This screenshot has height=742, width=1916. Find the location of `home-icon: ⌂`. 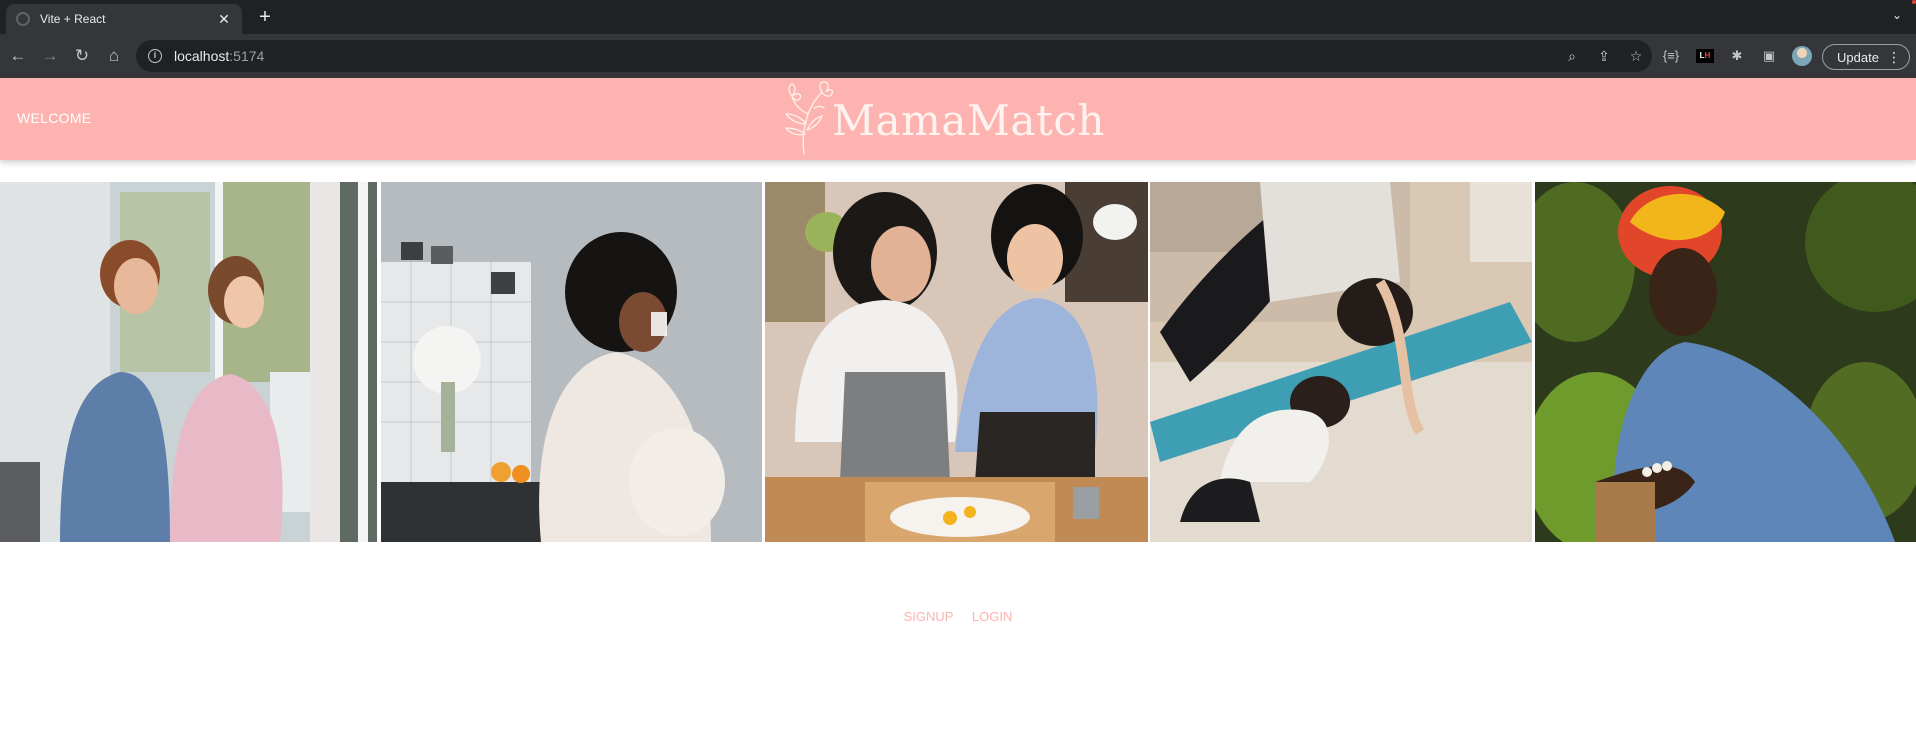

home-icon: ⌂ is located at coordinates (114, 56).